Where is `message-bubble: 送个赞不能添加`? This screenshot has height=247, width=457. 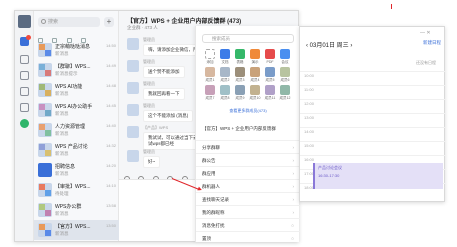
message-bubble: 送个赞不能添加 is located at coordinates (164, 72).